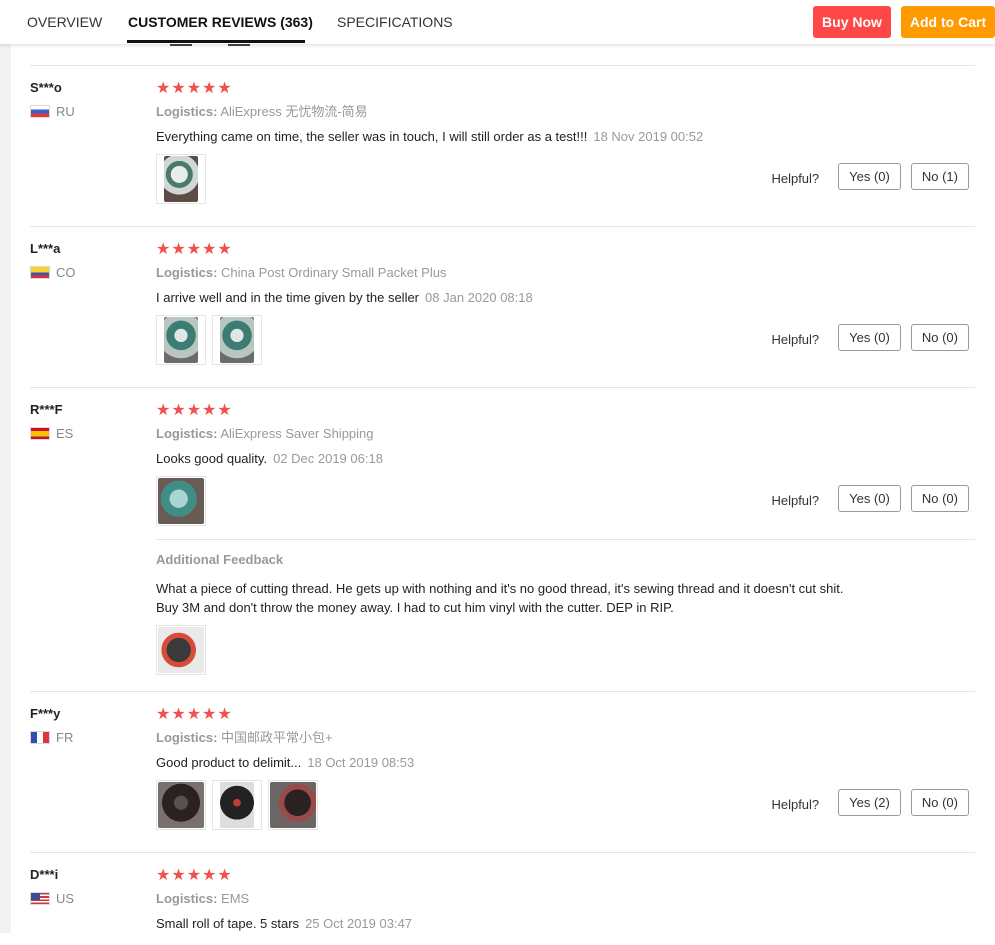 Image resolution: width=995 pixels, height=945 pixels. What do you see at coordinates (40, 433) in the screenshot?
I see `flag-es-icon` at bounding box center [40, 433].